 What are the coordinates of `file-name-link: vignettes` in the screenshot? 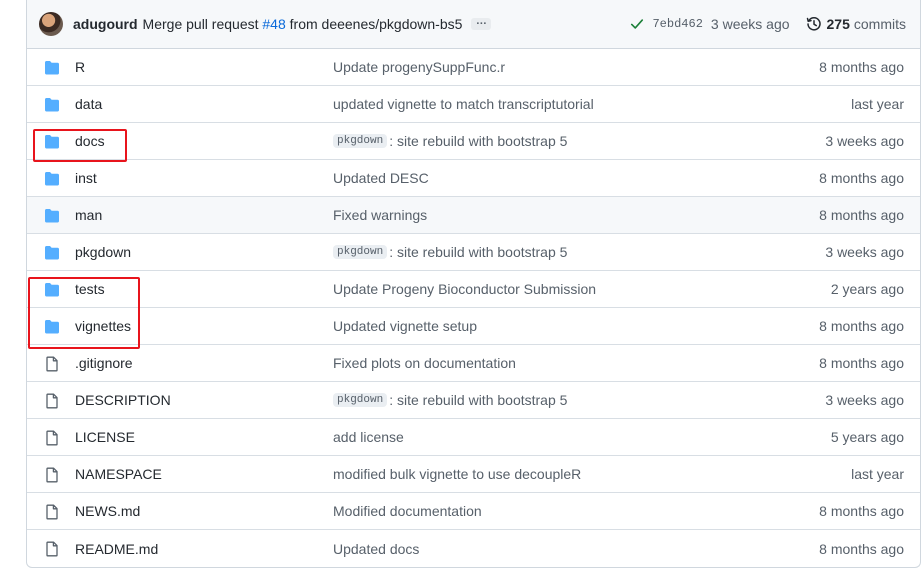 It's located at (103, 326).